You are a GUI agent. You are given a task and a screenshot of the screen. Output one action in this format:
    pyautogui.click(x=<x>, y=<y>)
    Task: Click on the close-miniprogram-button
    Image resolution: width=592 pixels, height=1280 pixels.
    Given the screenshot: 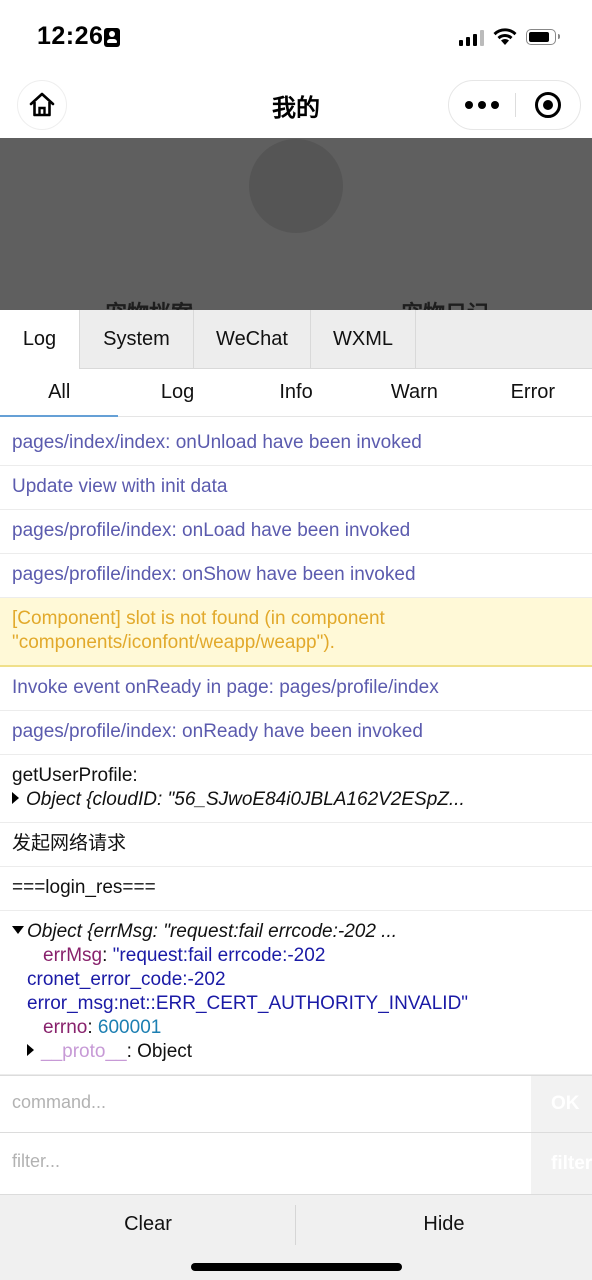 What is the action you would take?
    pyautogui.click(x=548, y=105)
    